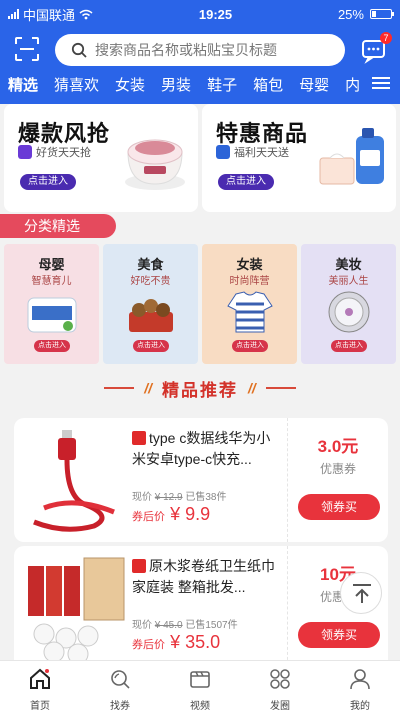  What do you see at coordinates (348, 264) in the screenshot?
I see `category-name: 美妆` at bounding box center [348, 264].